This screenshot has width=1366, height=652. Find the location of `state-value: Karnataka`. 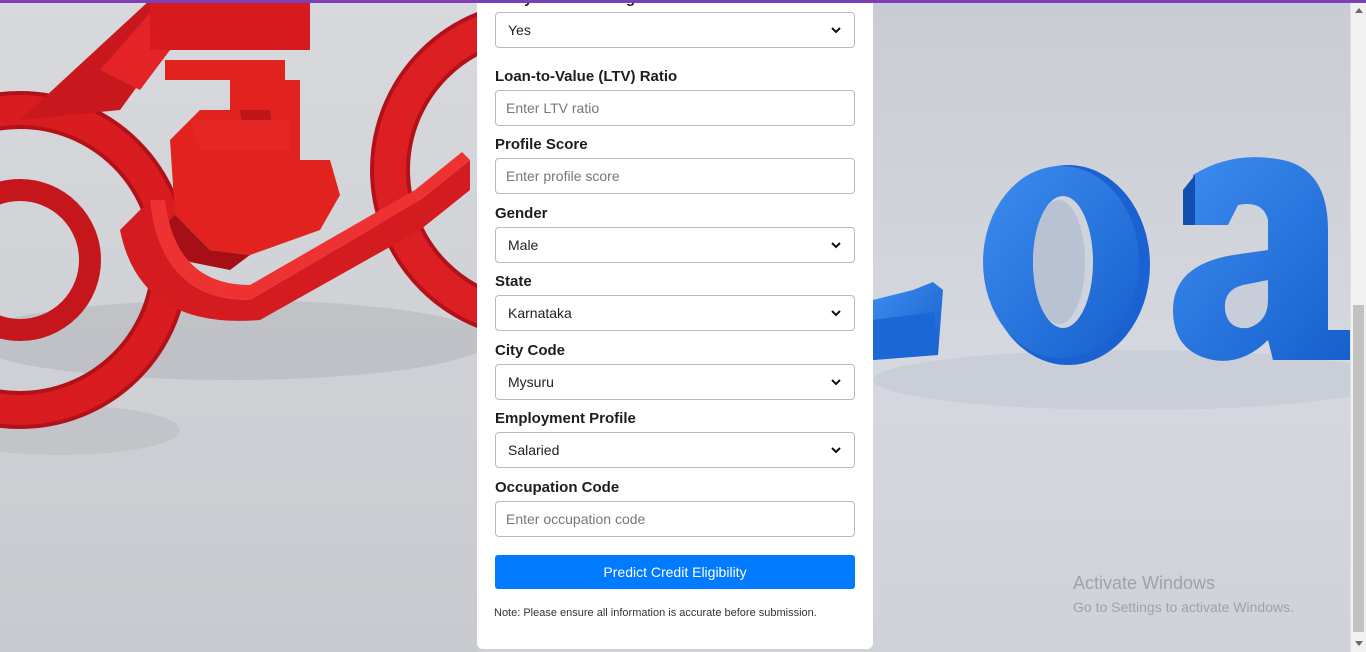

state-value: Karnataka is located at coordinates (540, 313).